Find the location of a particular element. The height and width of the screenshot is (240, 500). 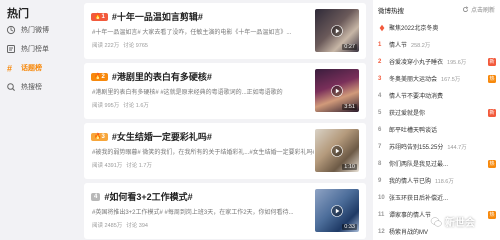

rank-number: 1 is located at coordinates (103, 16).